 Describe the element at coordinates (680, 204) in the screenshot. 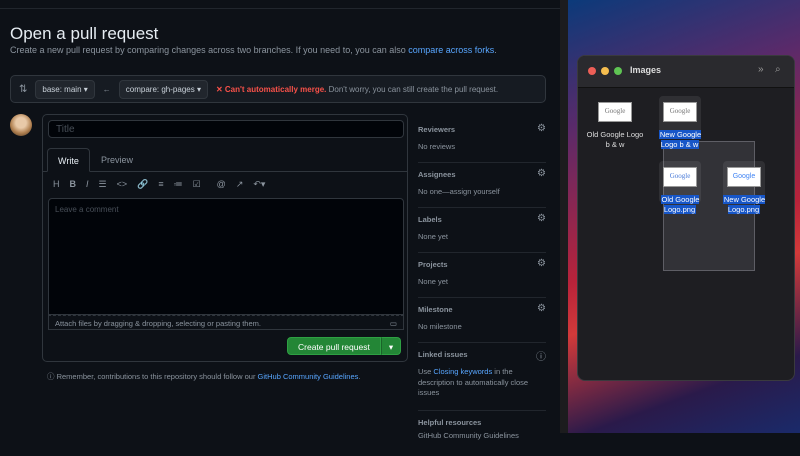

I see `file-name: Old Google Logo.png` at that location.